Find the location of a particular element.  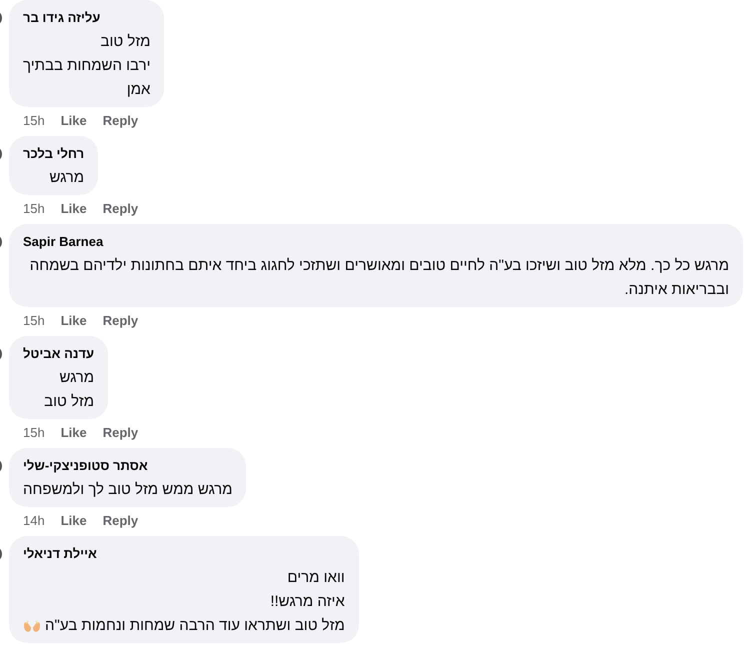

comment-text: מזל טוב ושתראו עוד הרבה שמחות ונחמות בע"ה is located at coordinates (195, 626).